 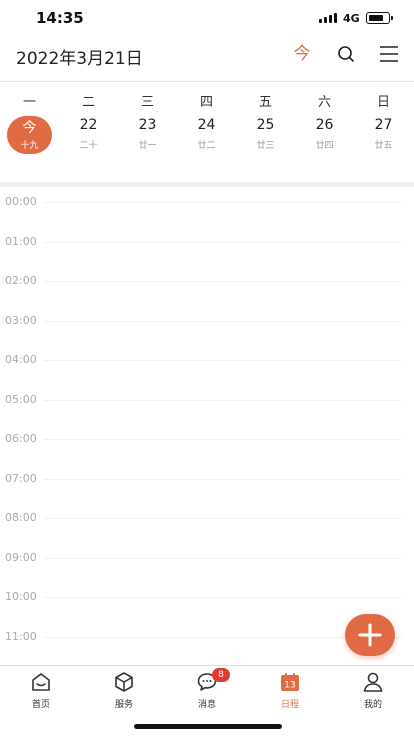 What do you see at coordinates (206, 146) in the screenshot?
I see `lunar-date: 廿二` at bounding box center [206, 146].